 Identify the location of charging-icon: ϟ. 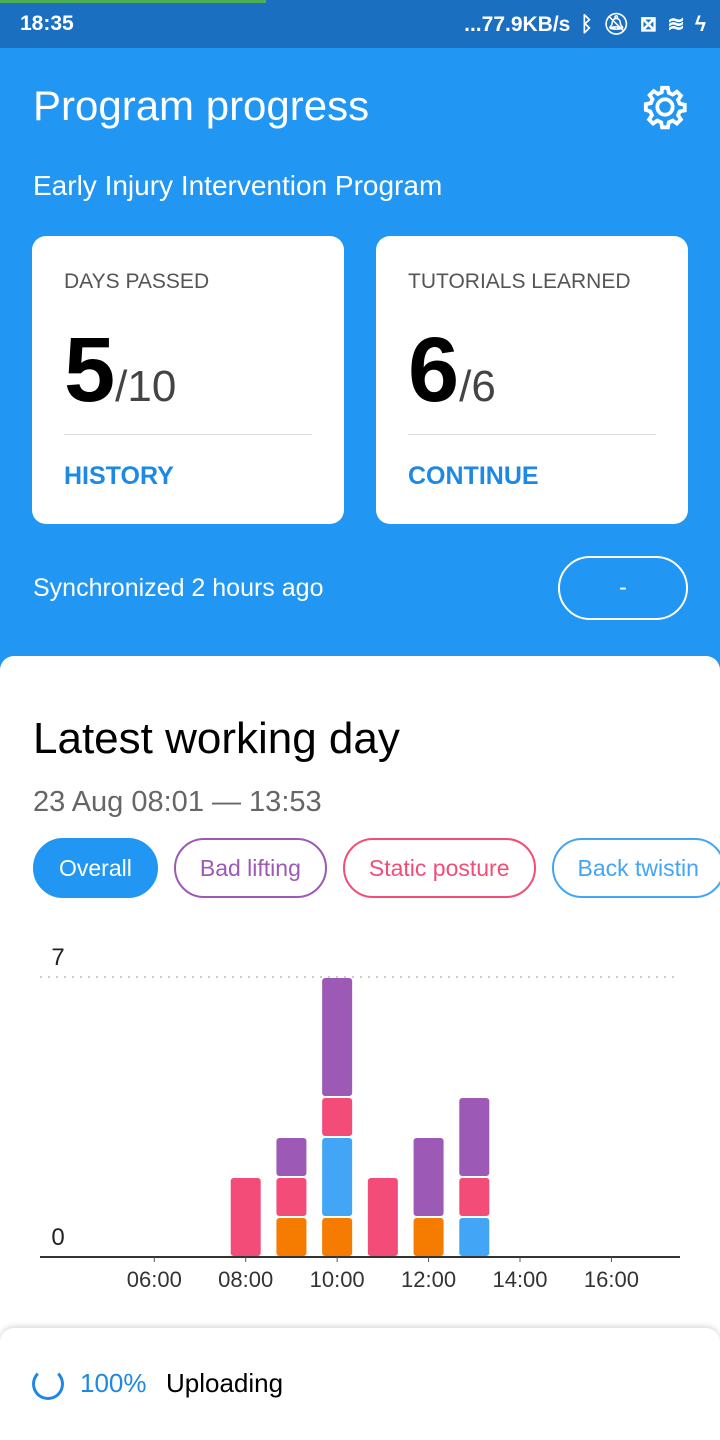
(700, 24).